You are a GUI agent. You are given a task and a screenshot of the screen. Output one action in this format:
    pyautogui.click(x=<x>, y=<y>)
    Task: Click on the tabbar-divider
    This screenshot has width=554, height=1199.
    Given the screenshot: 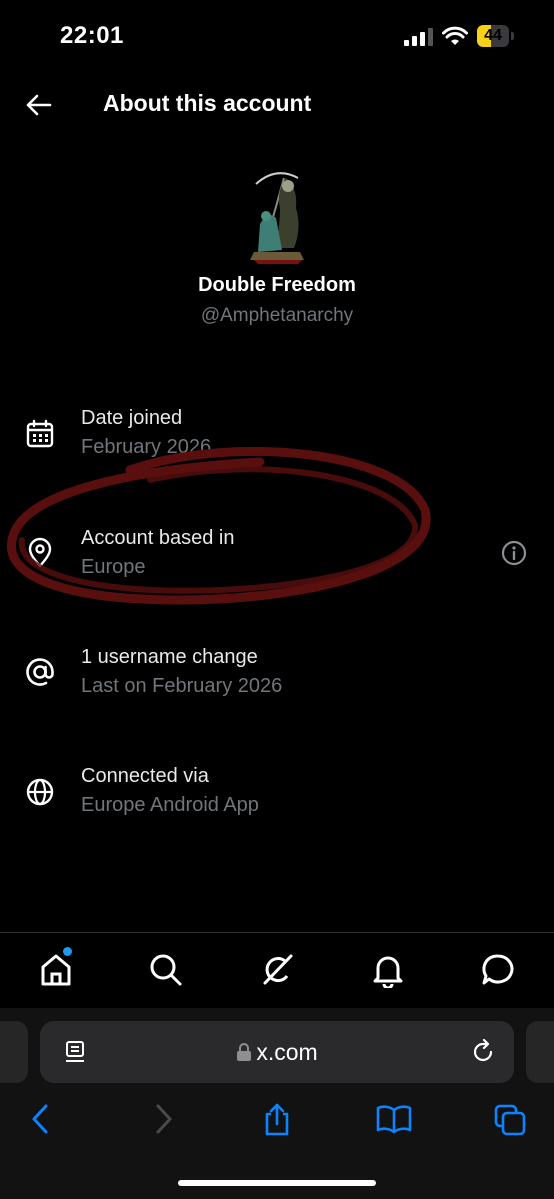 What is the action you would take?
    pyautogui.click(x=277, y=932)
    